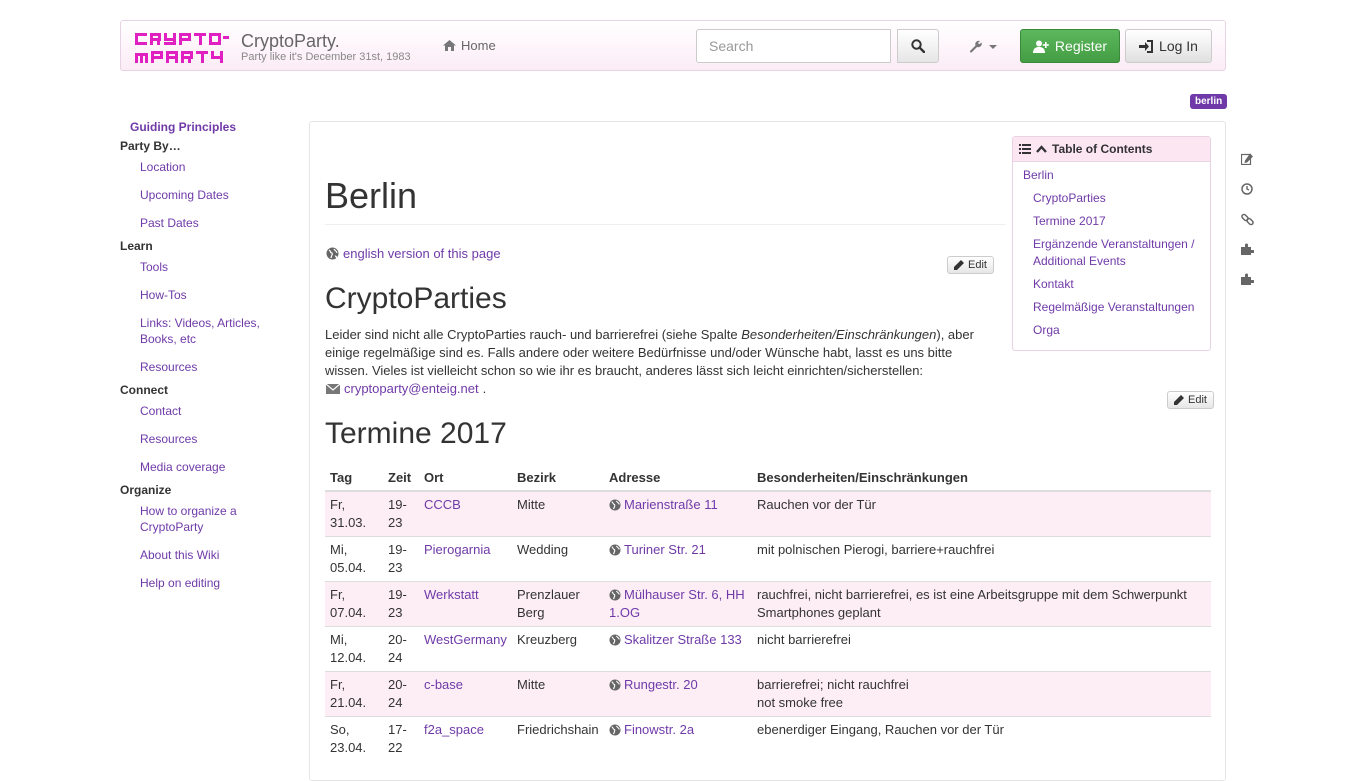  Describe the element at coordinates (416, 433) in the screenshot. I see `section-title-termine: Termine 2017` at that location.